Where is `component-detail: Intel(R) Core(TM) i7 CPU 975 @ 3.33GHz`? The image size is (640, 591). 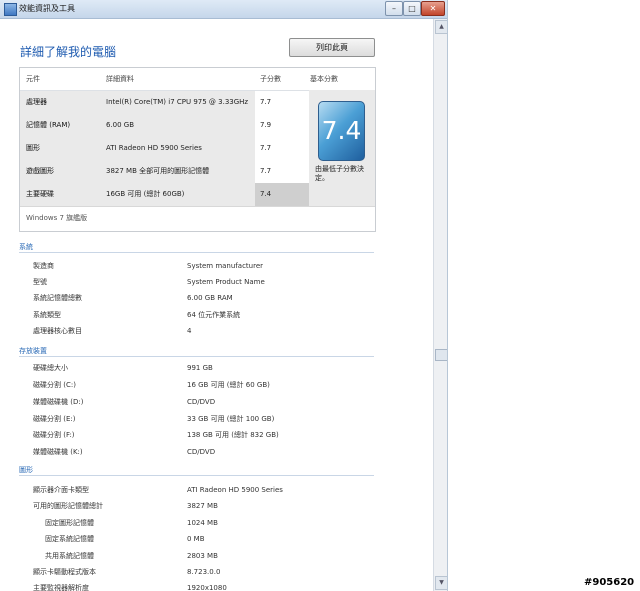 component-detail: Intel(R) Core(TM) i7 CPU 975 @ 3.33GHz is located at coordinates (177, 102).